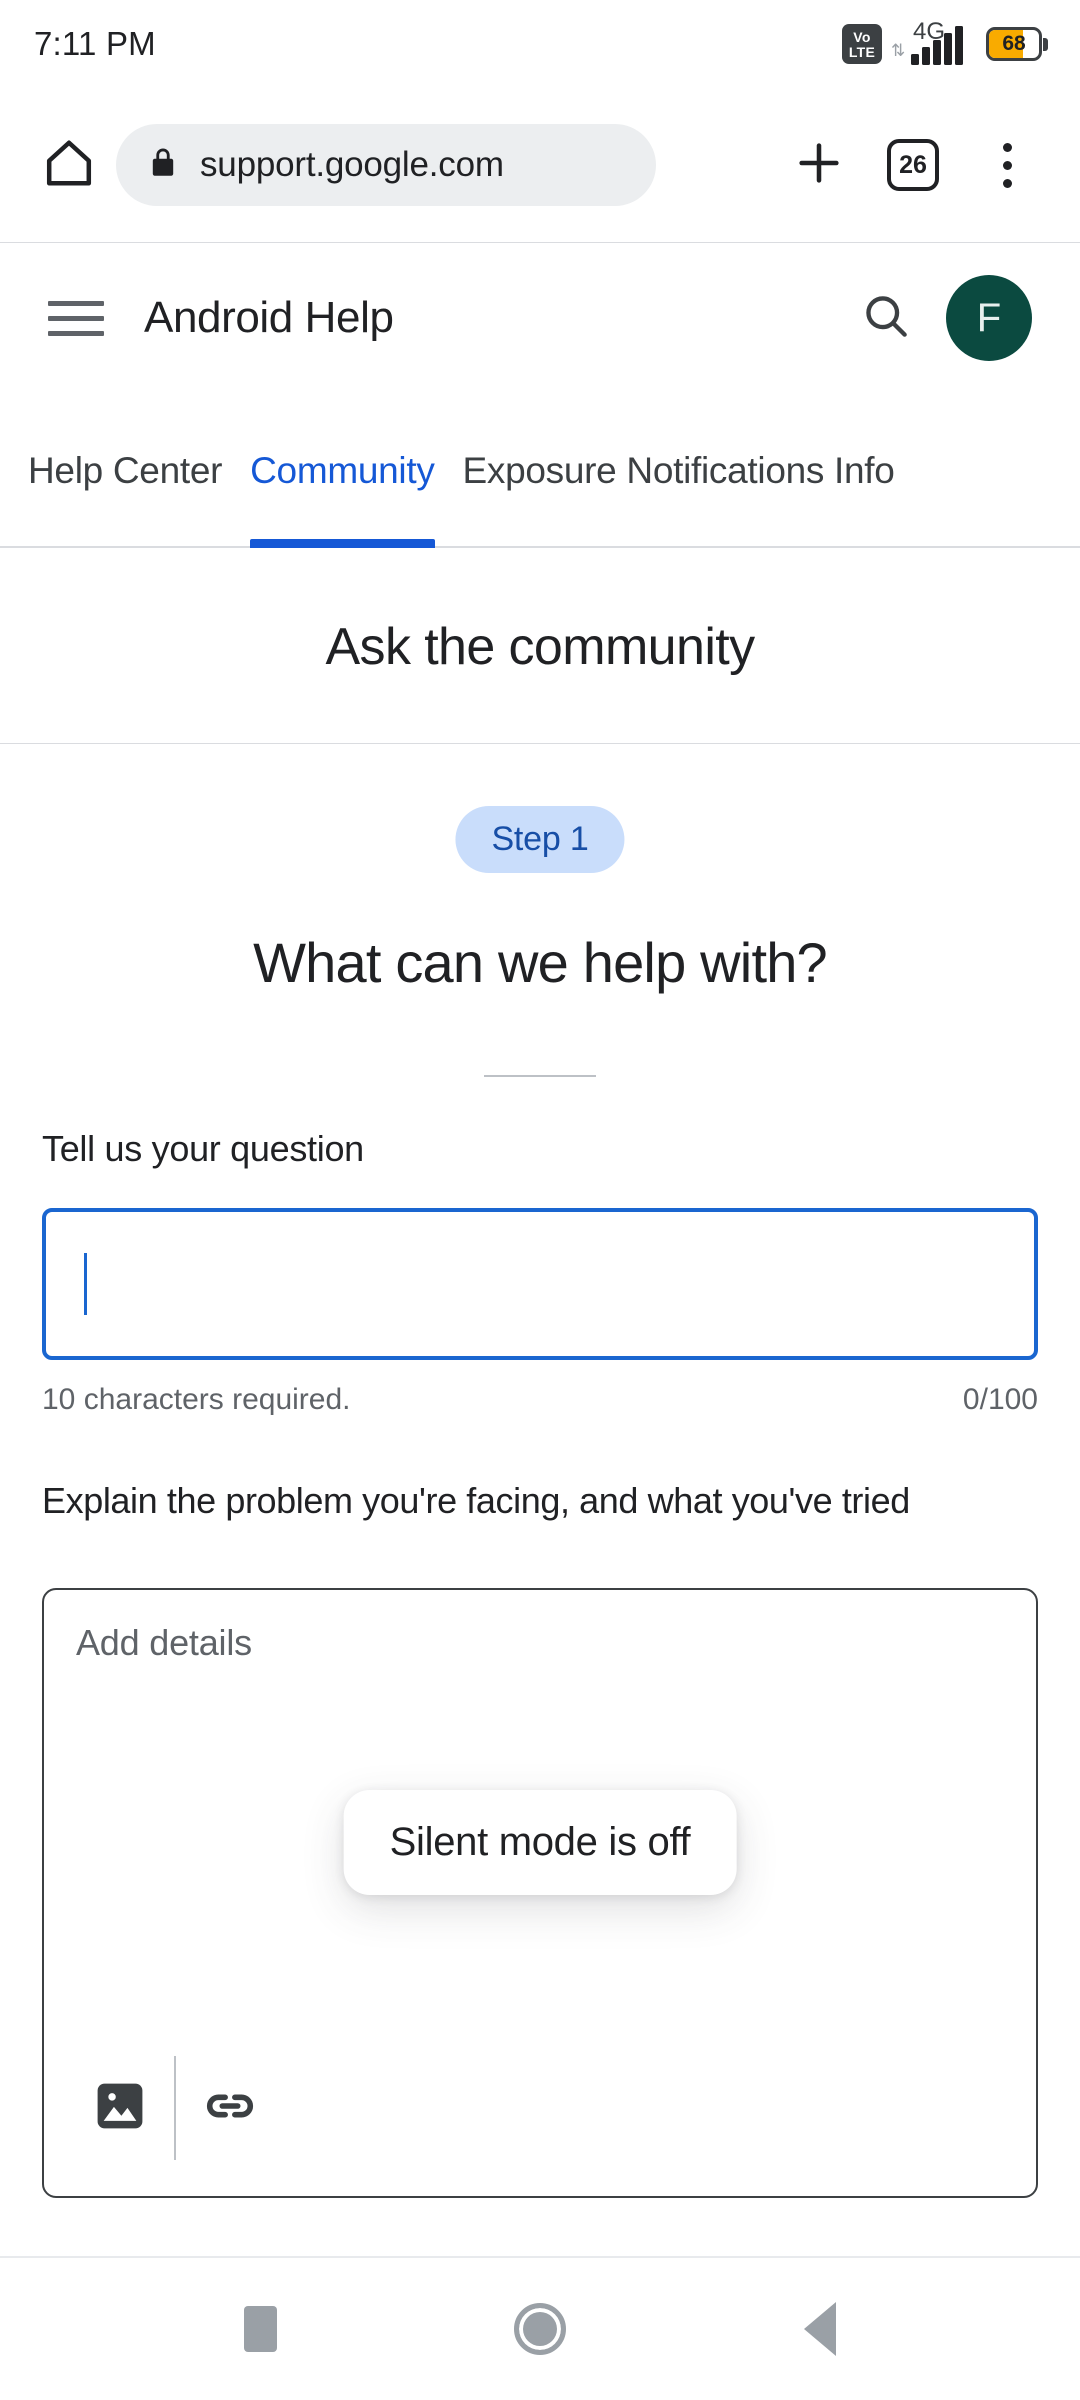 This screenshot has width=1080, height=2400. I want to click on text-cursor, so click(85, 1284).